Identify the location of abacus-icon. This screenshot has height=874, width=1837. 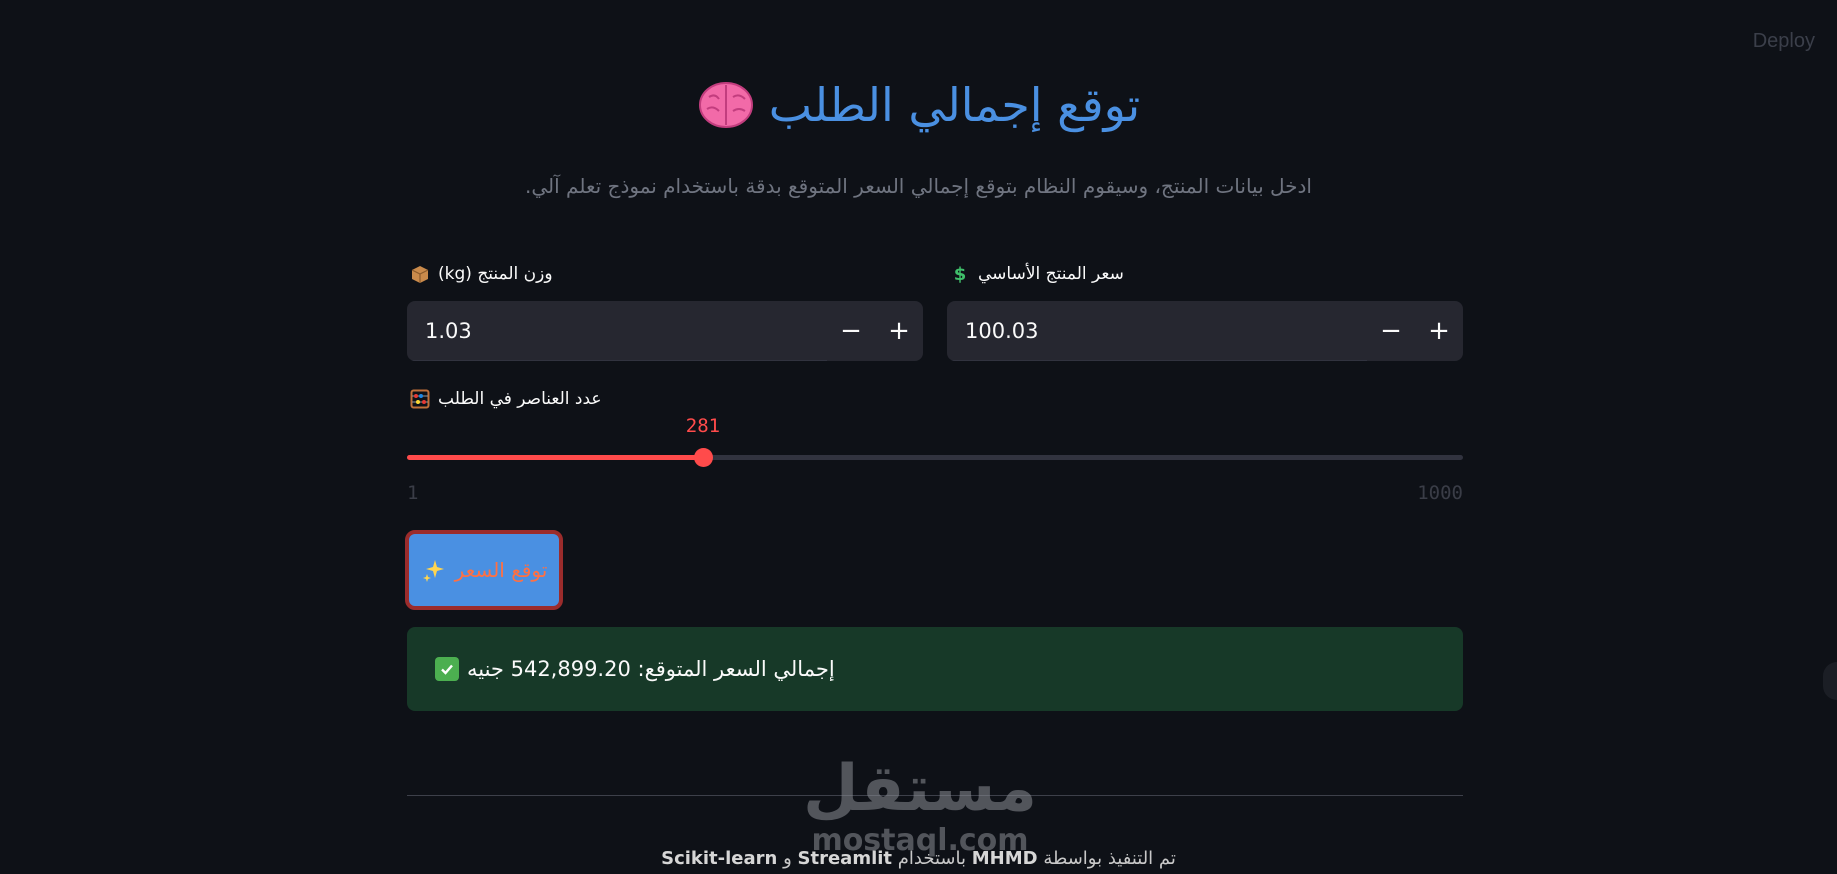
(420, 399).